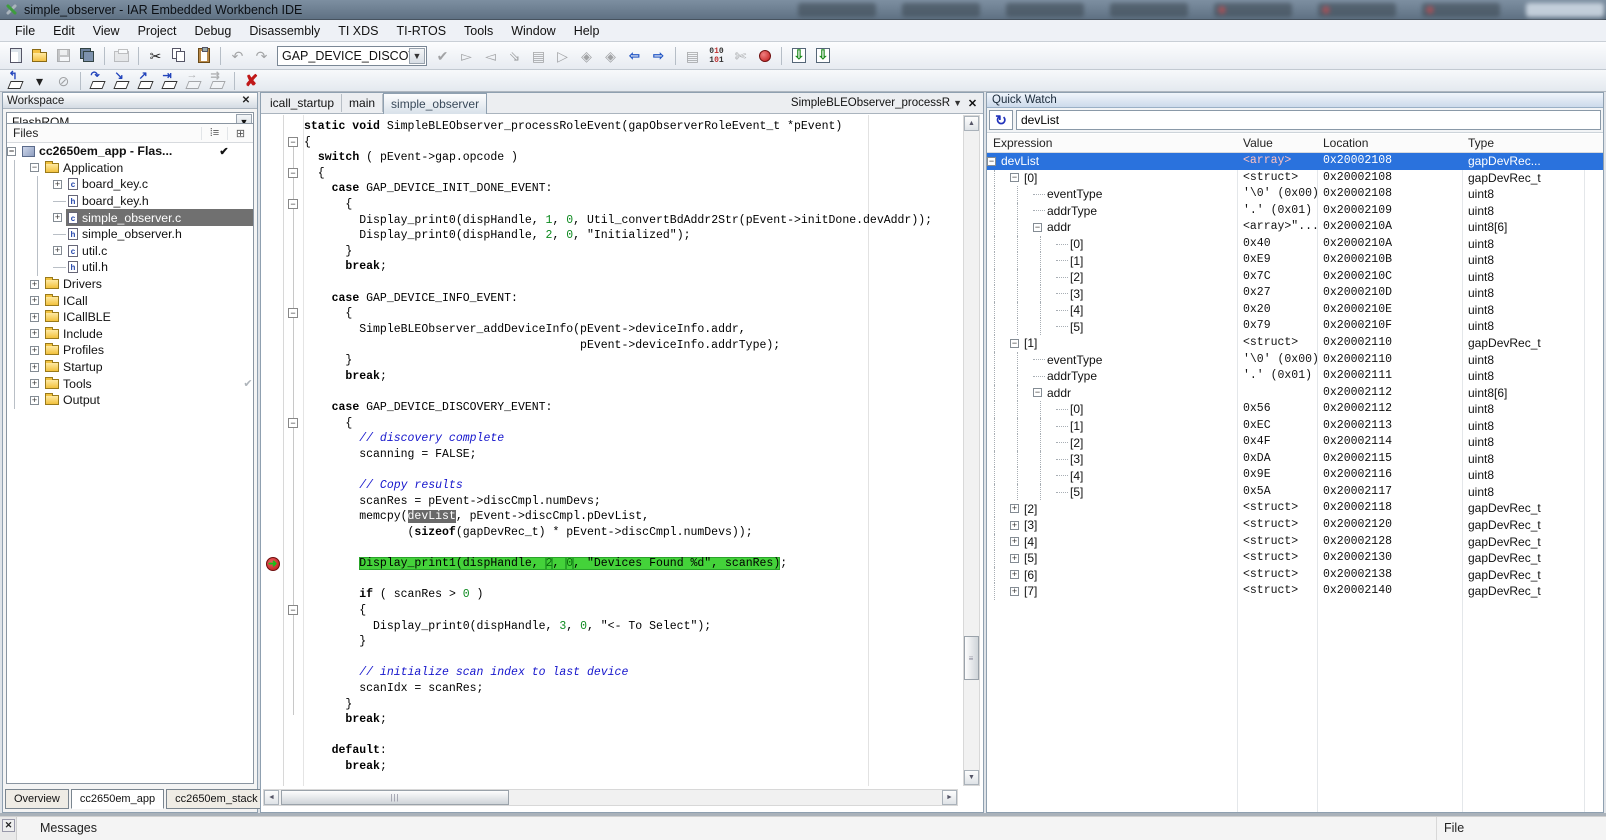 The image size is (1606, 840). What do you see at coordinates (1295, 558) in the screenshot?
I see `watch-row-5: + [5] <struct> 0x20002130 gapDevRec_t` at bounding box center [1295, 558].